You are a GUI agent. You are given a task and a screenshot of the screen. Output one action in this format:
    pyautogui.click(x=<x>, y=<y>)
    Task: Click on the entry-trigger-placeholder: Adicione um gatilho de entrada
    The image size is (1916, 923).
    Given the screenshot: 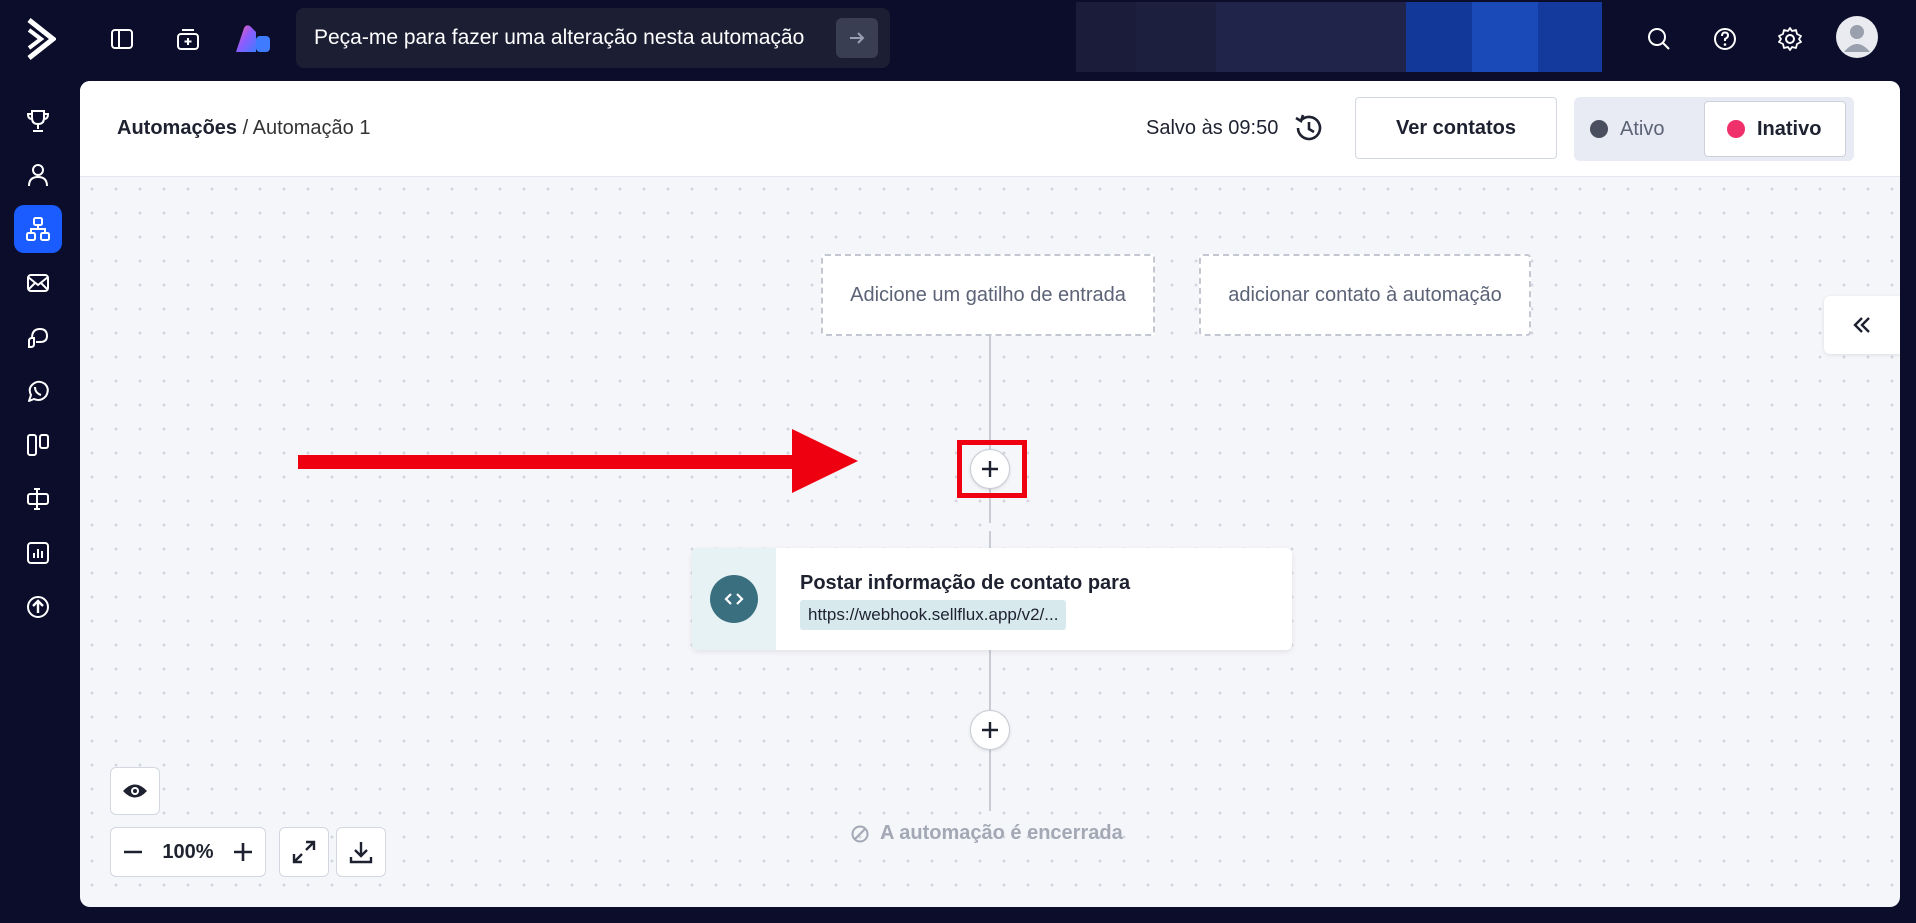 What is the action you would take?
    pyautogui.click(x=988, y=295)
    